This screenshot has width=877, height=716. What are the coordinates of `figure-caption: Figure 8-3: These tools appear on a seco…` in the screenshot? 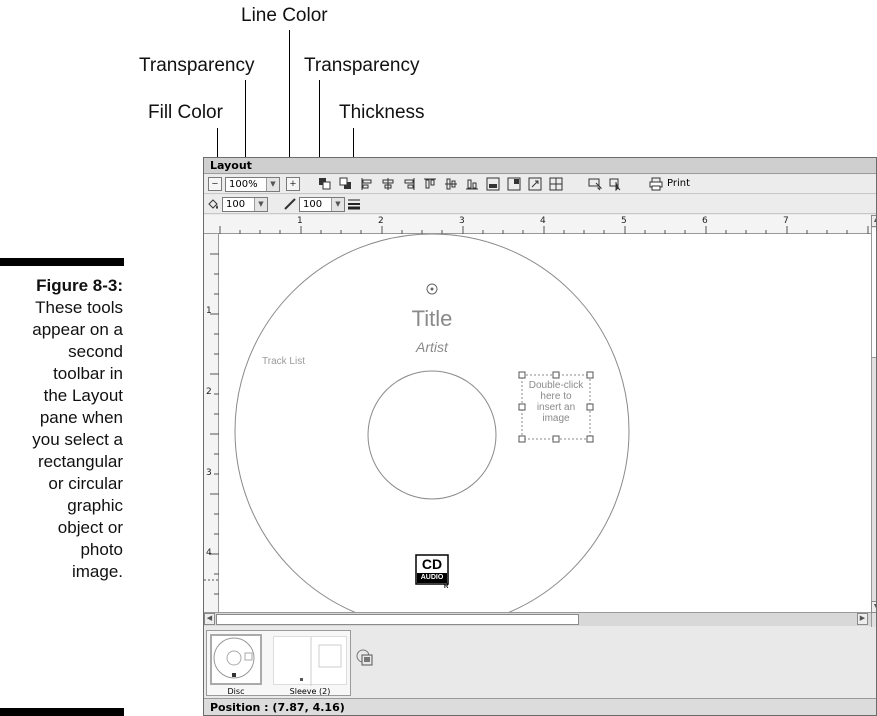 It's located at (61, 429).